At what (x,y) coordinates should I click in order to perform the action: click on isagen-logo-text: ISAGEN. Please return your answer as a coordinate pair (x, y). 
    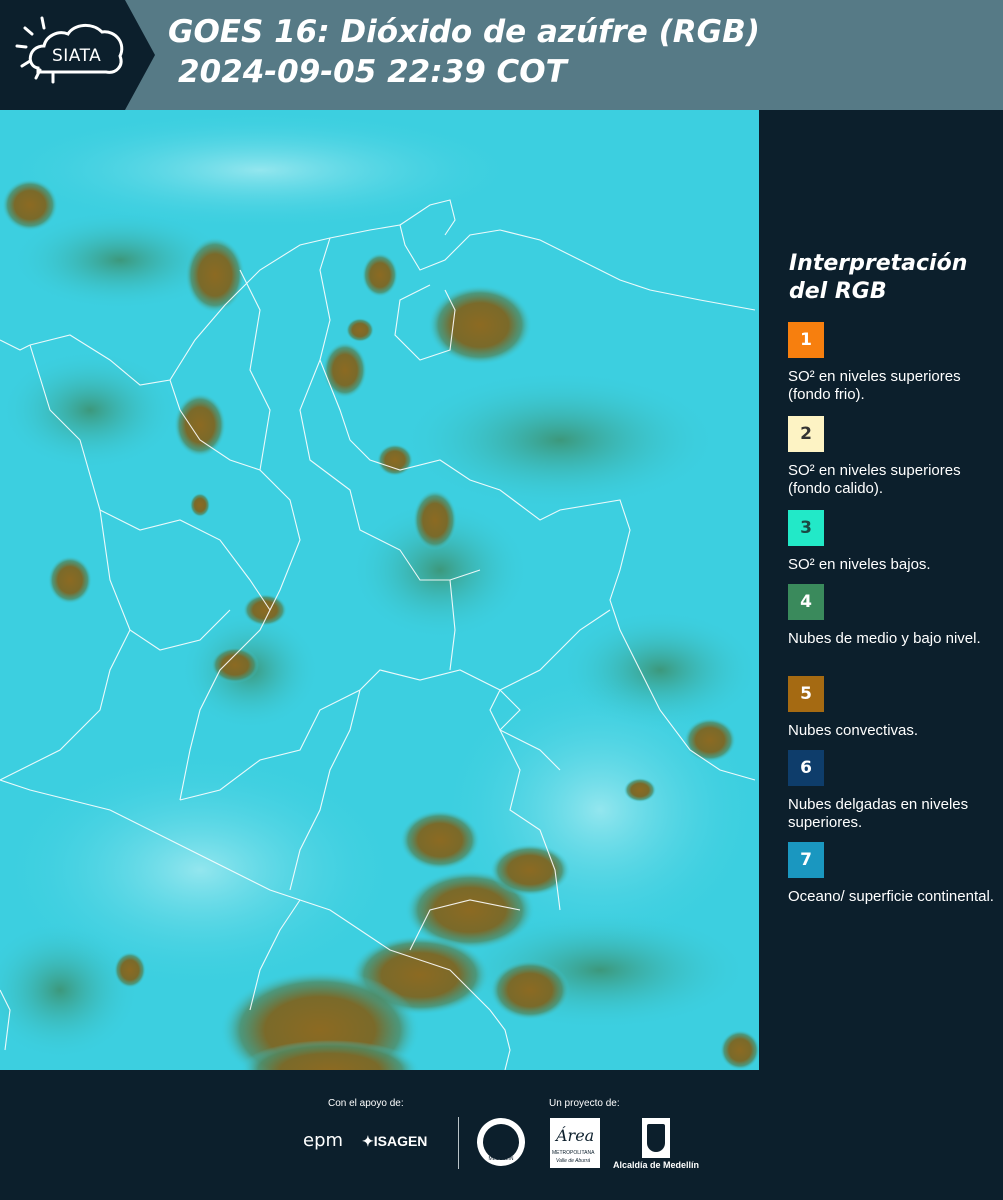
    Looking at the image, I should click on (400, 1141).